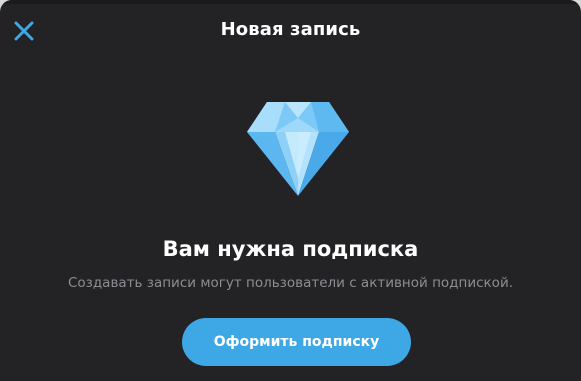  What do you see at coordinates (290, 249) in the screenshot?
I see `subscription-required-heading: Вам нужна подписка` at bounding box center [290, 249].